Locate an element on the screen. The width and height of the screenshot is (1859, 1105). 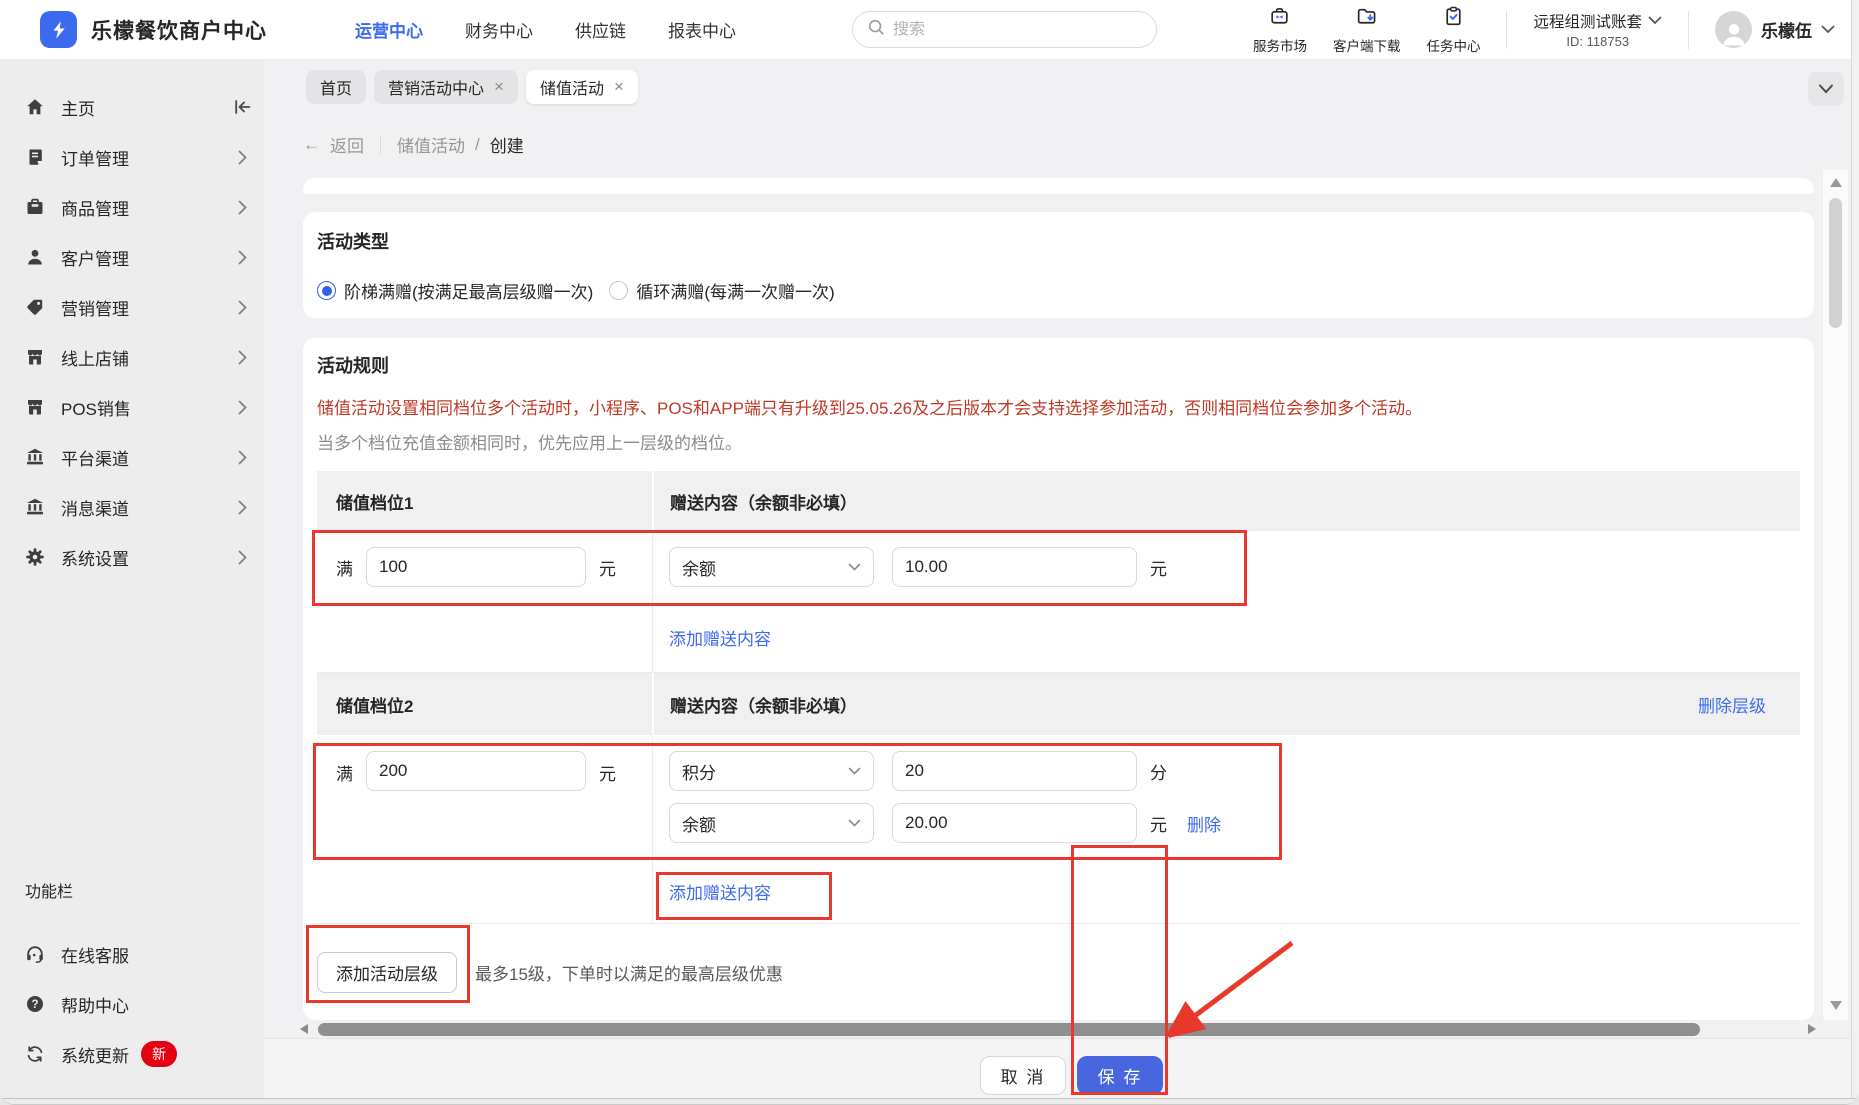
tier1-gift-value-input is located at coordinates (1014, 567).